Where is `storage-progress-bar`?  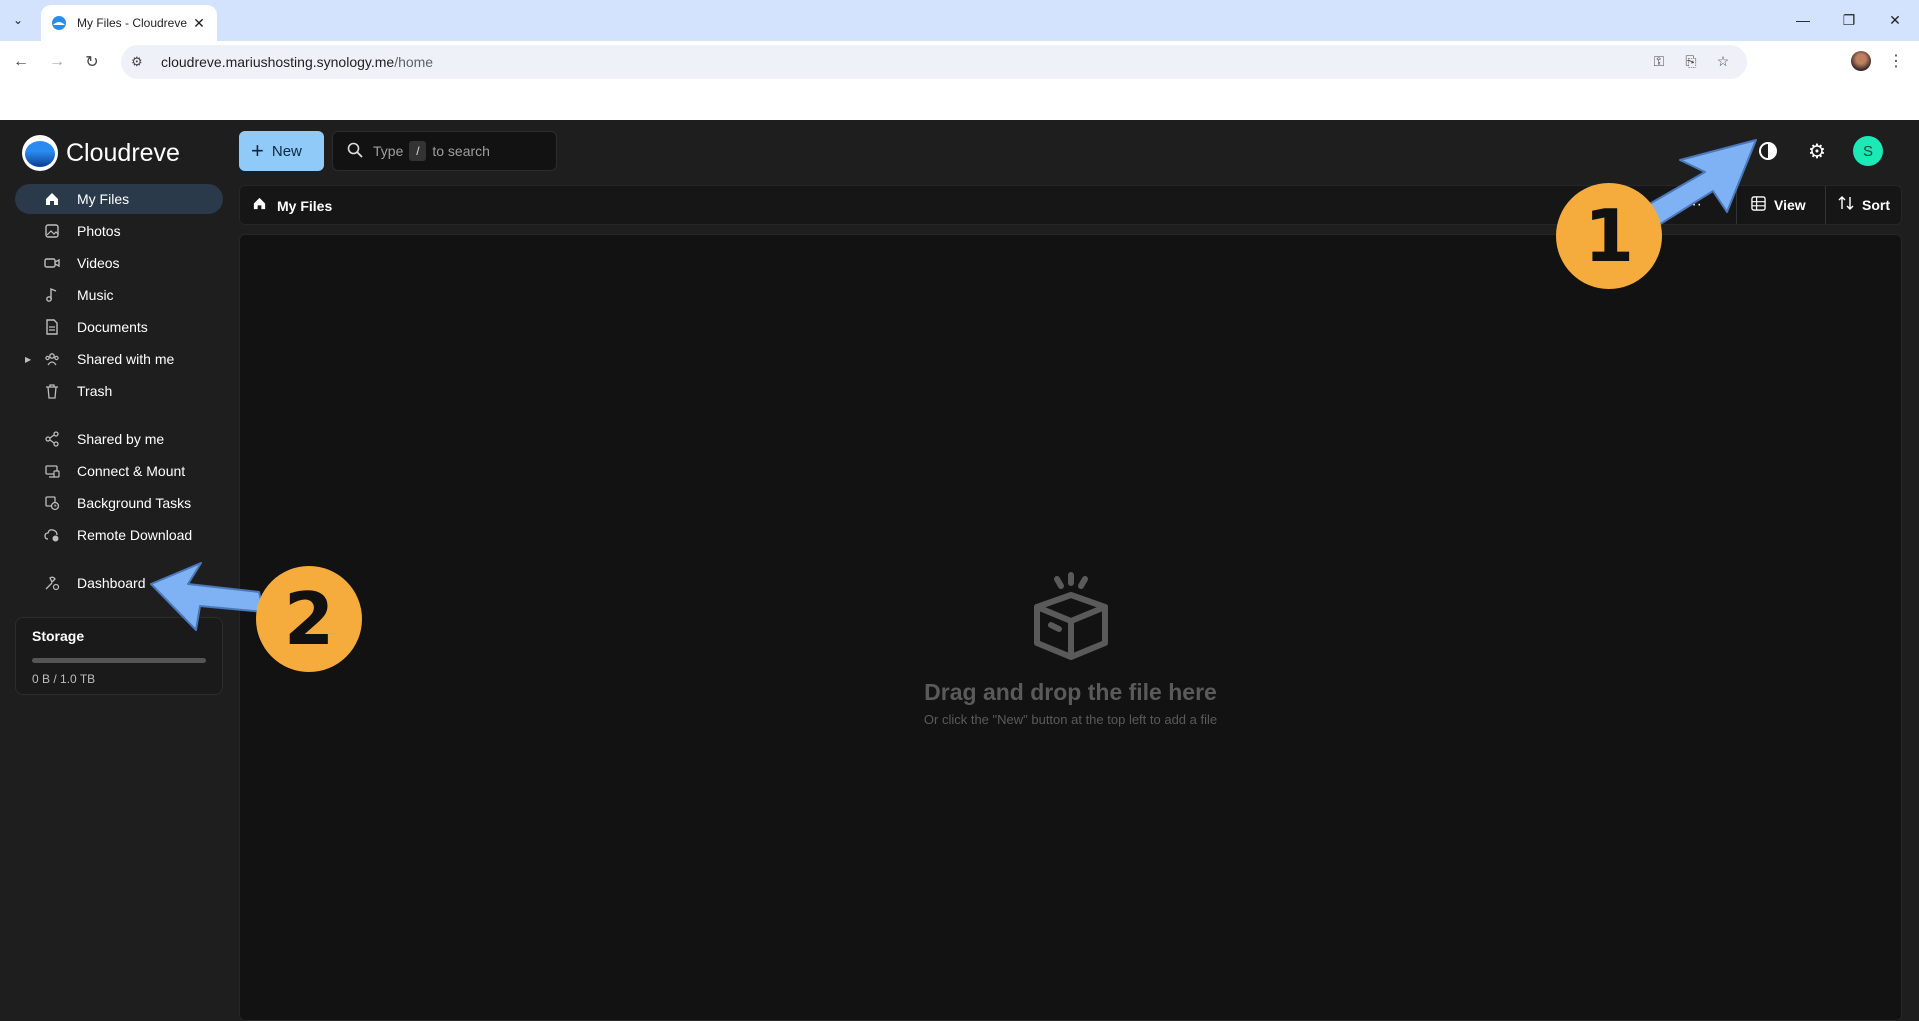
storage-progress-bar is located at coordinates (119, 660).